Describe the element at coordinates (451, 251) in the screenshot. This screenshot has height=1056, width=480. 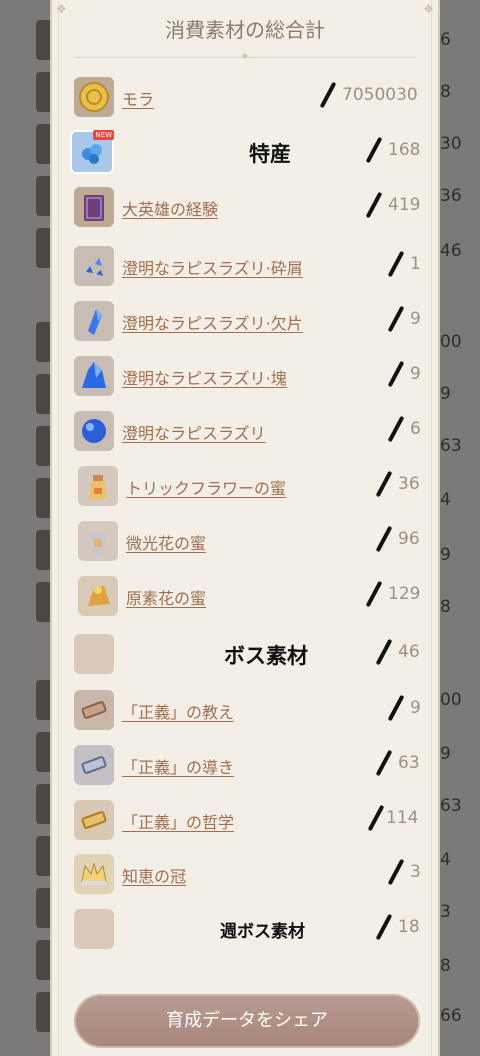
I see `background-count: 46` at that location.